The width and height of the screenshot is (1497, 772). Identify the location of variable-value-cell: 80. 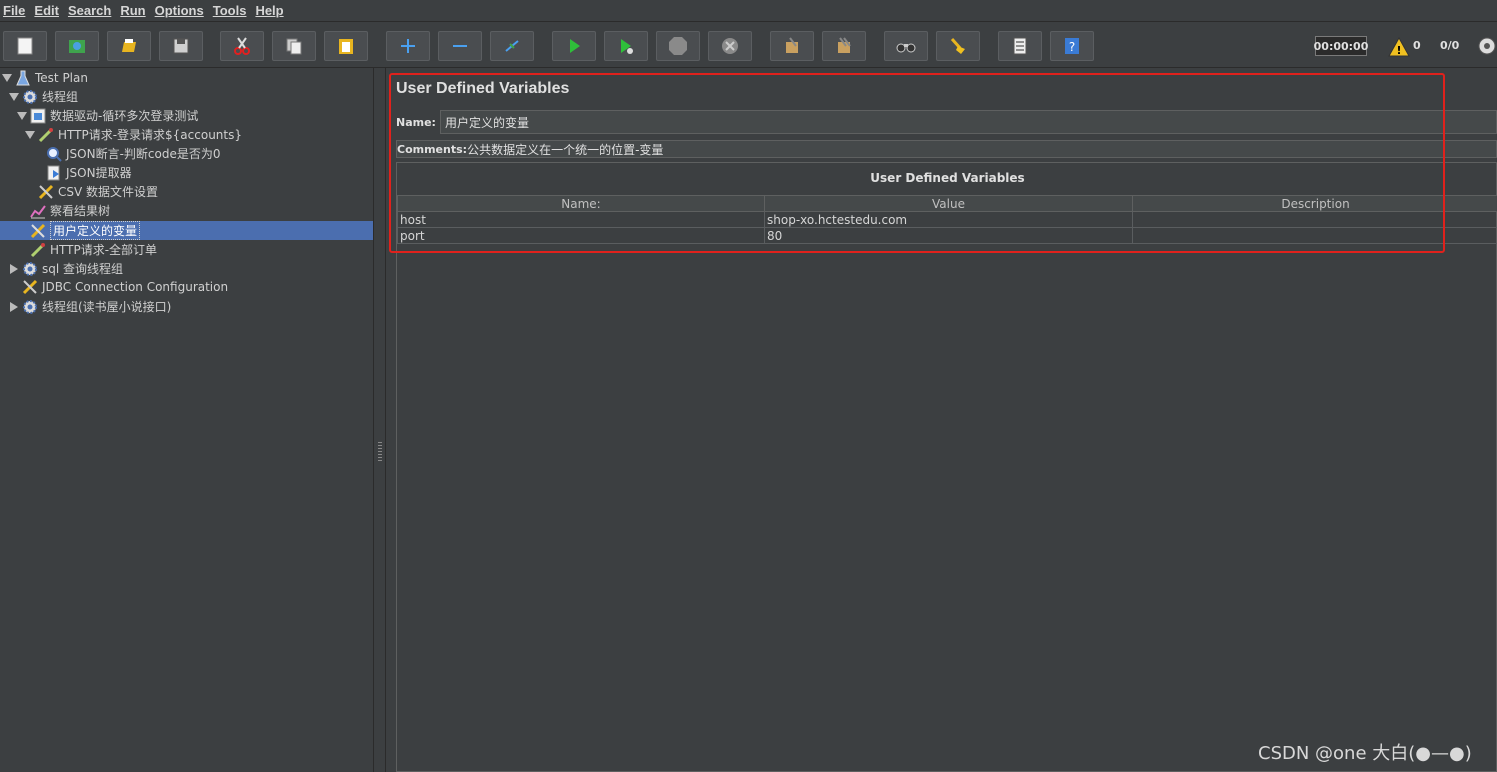
(948, 235).